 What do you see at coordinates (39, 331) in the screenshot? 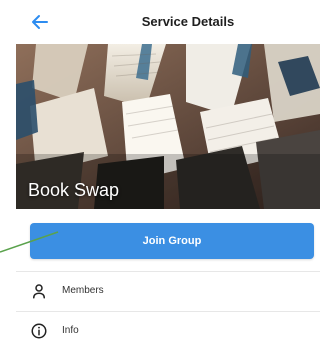
I see `info-icon` at bounding box center [39, 331].